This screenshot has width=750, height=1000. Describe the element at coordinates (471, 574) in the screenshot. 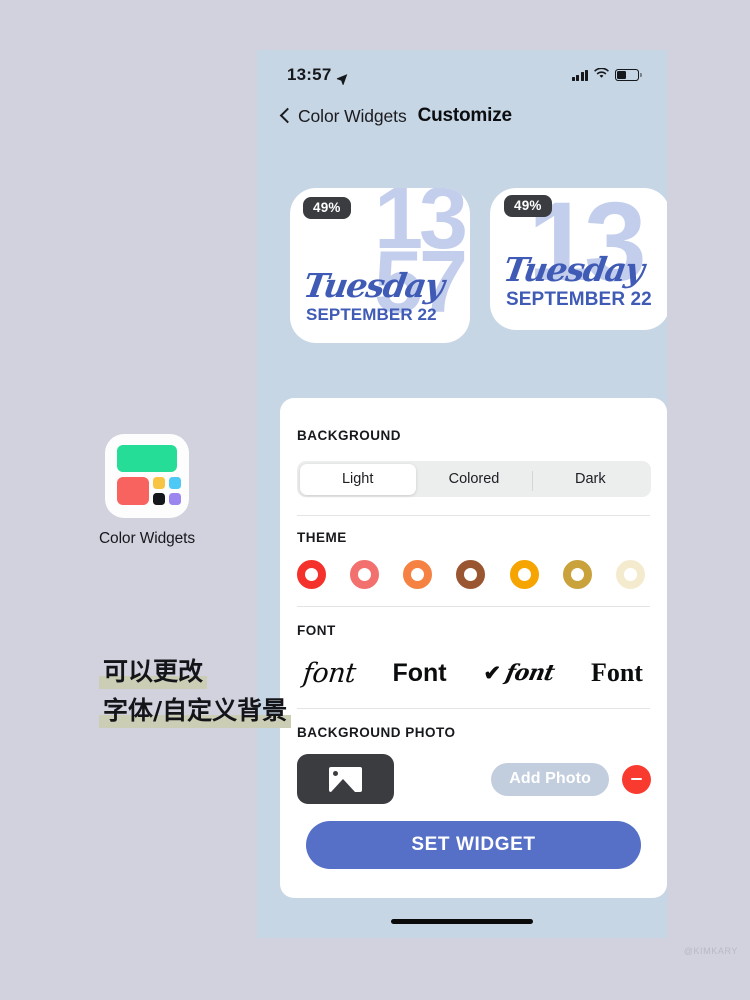

I see `theme-swatch-brown` at that location.